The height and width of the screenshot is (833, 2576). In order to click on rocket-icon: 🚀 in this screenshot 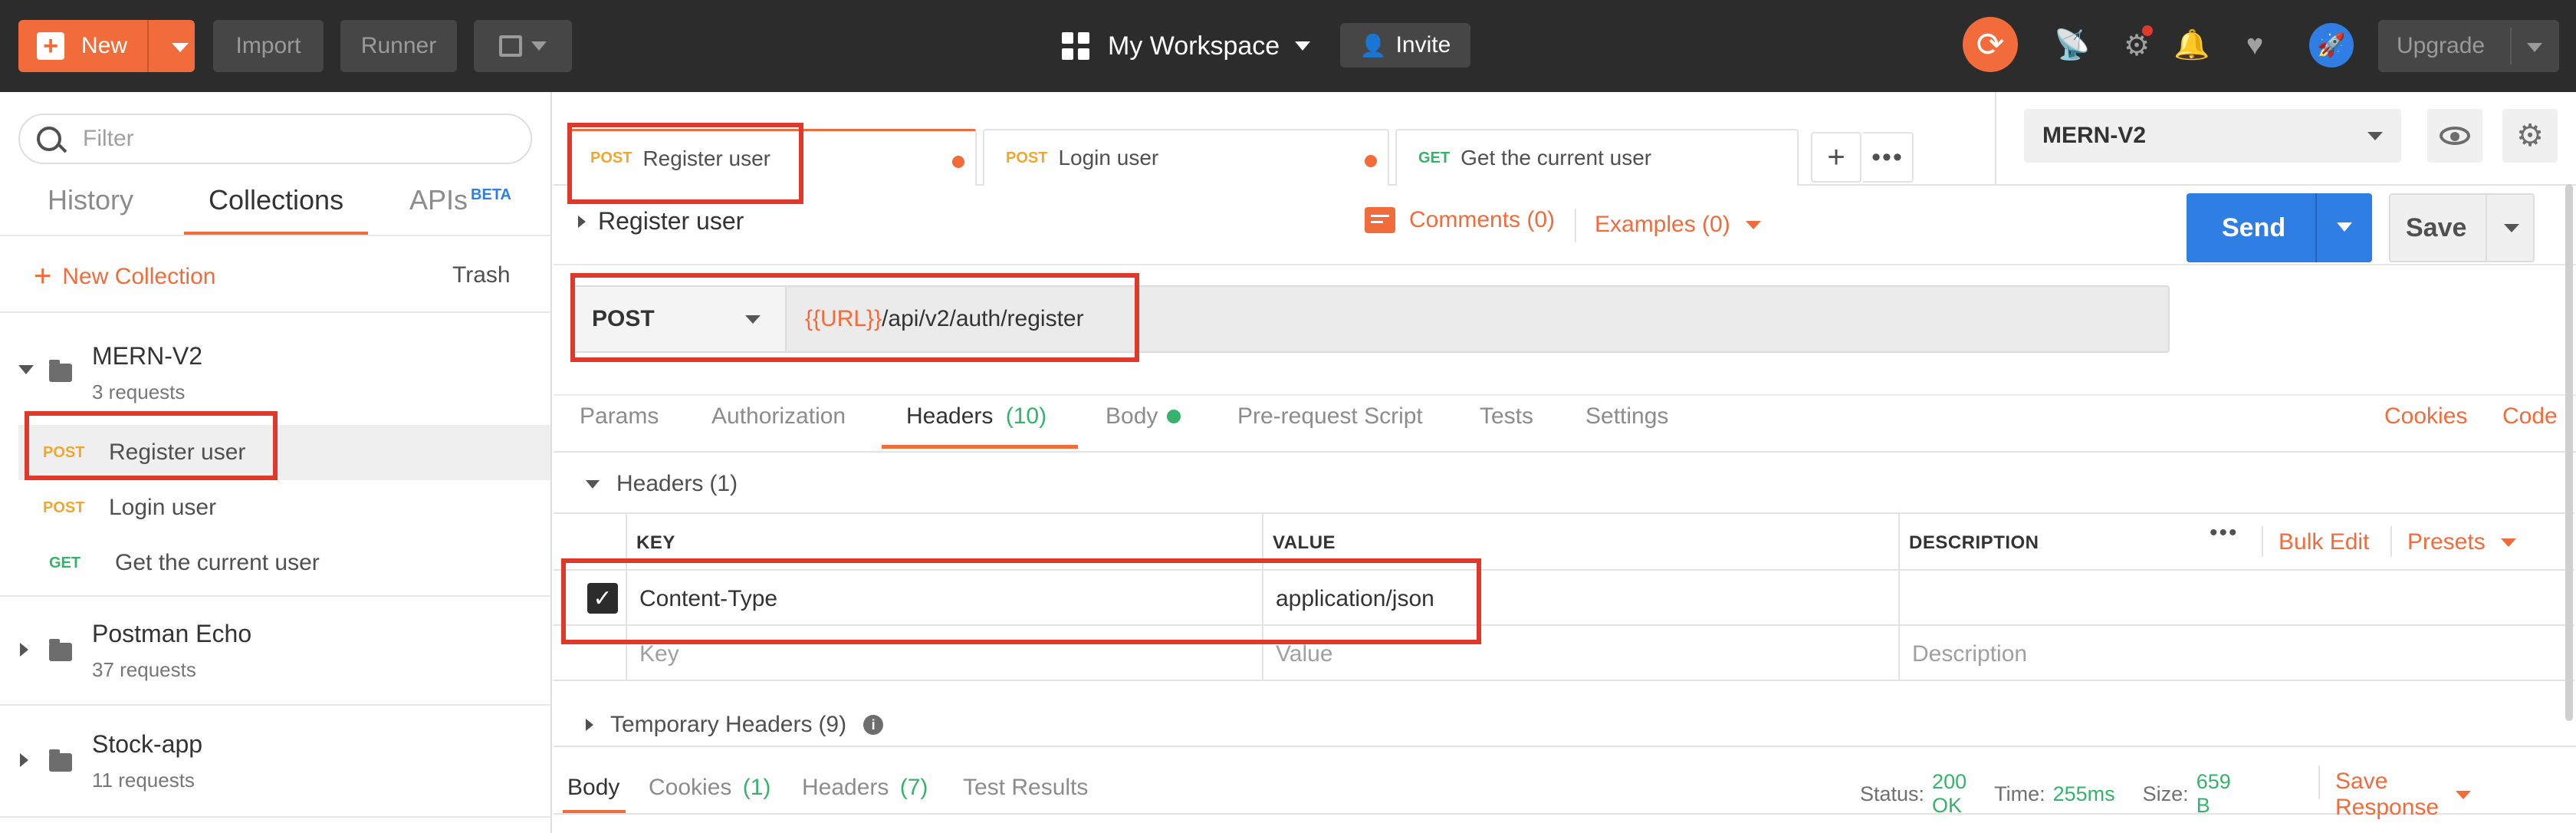, I will do `click(2331, 45)`.